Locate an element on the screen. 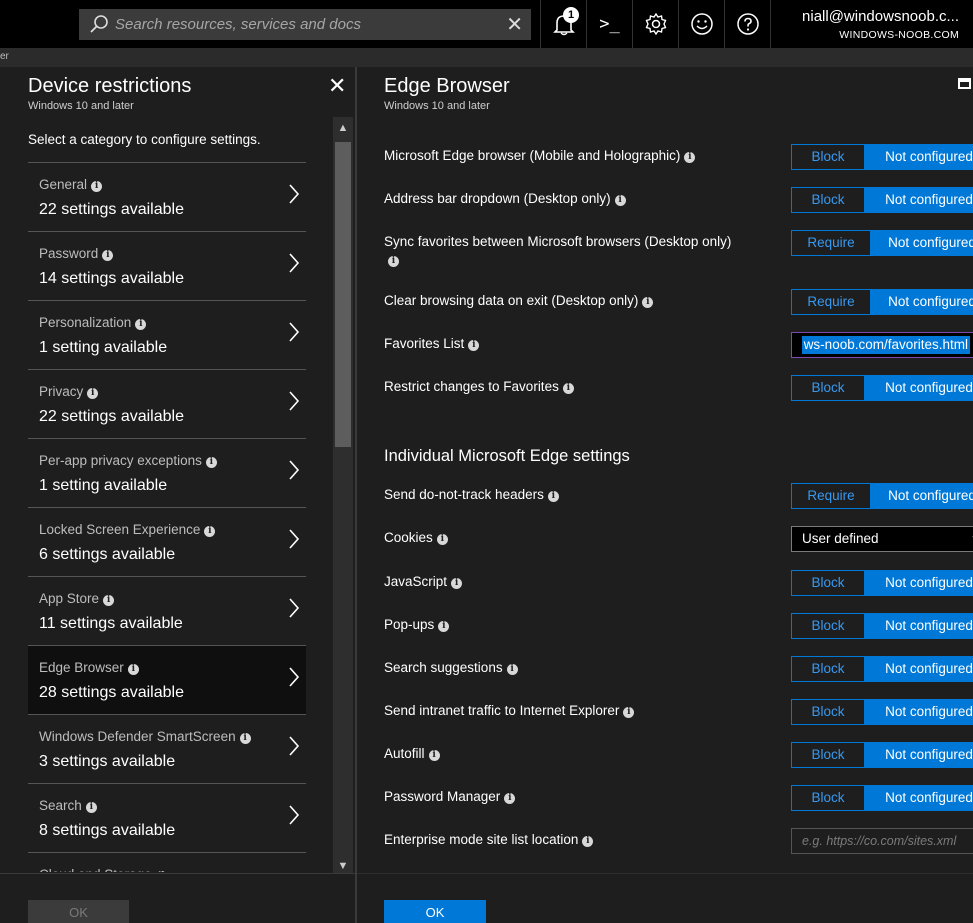  maximize-icon is located at coordinates (964, 83).